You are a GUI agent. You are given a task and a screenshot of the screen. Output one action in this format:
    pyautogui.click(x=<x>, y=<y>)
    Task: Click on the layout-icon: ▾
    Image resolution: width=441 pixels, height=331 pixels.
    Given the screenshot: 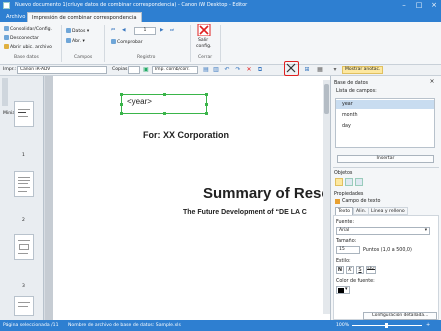 What is the action you would take?
    pyautogui.click(x=335, y=70)
    